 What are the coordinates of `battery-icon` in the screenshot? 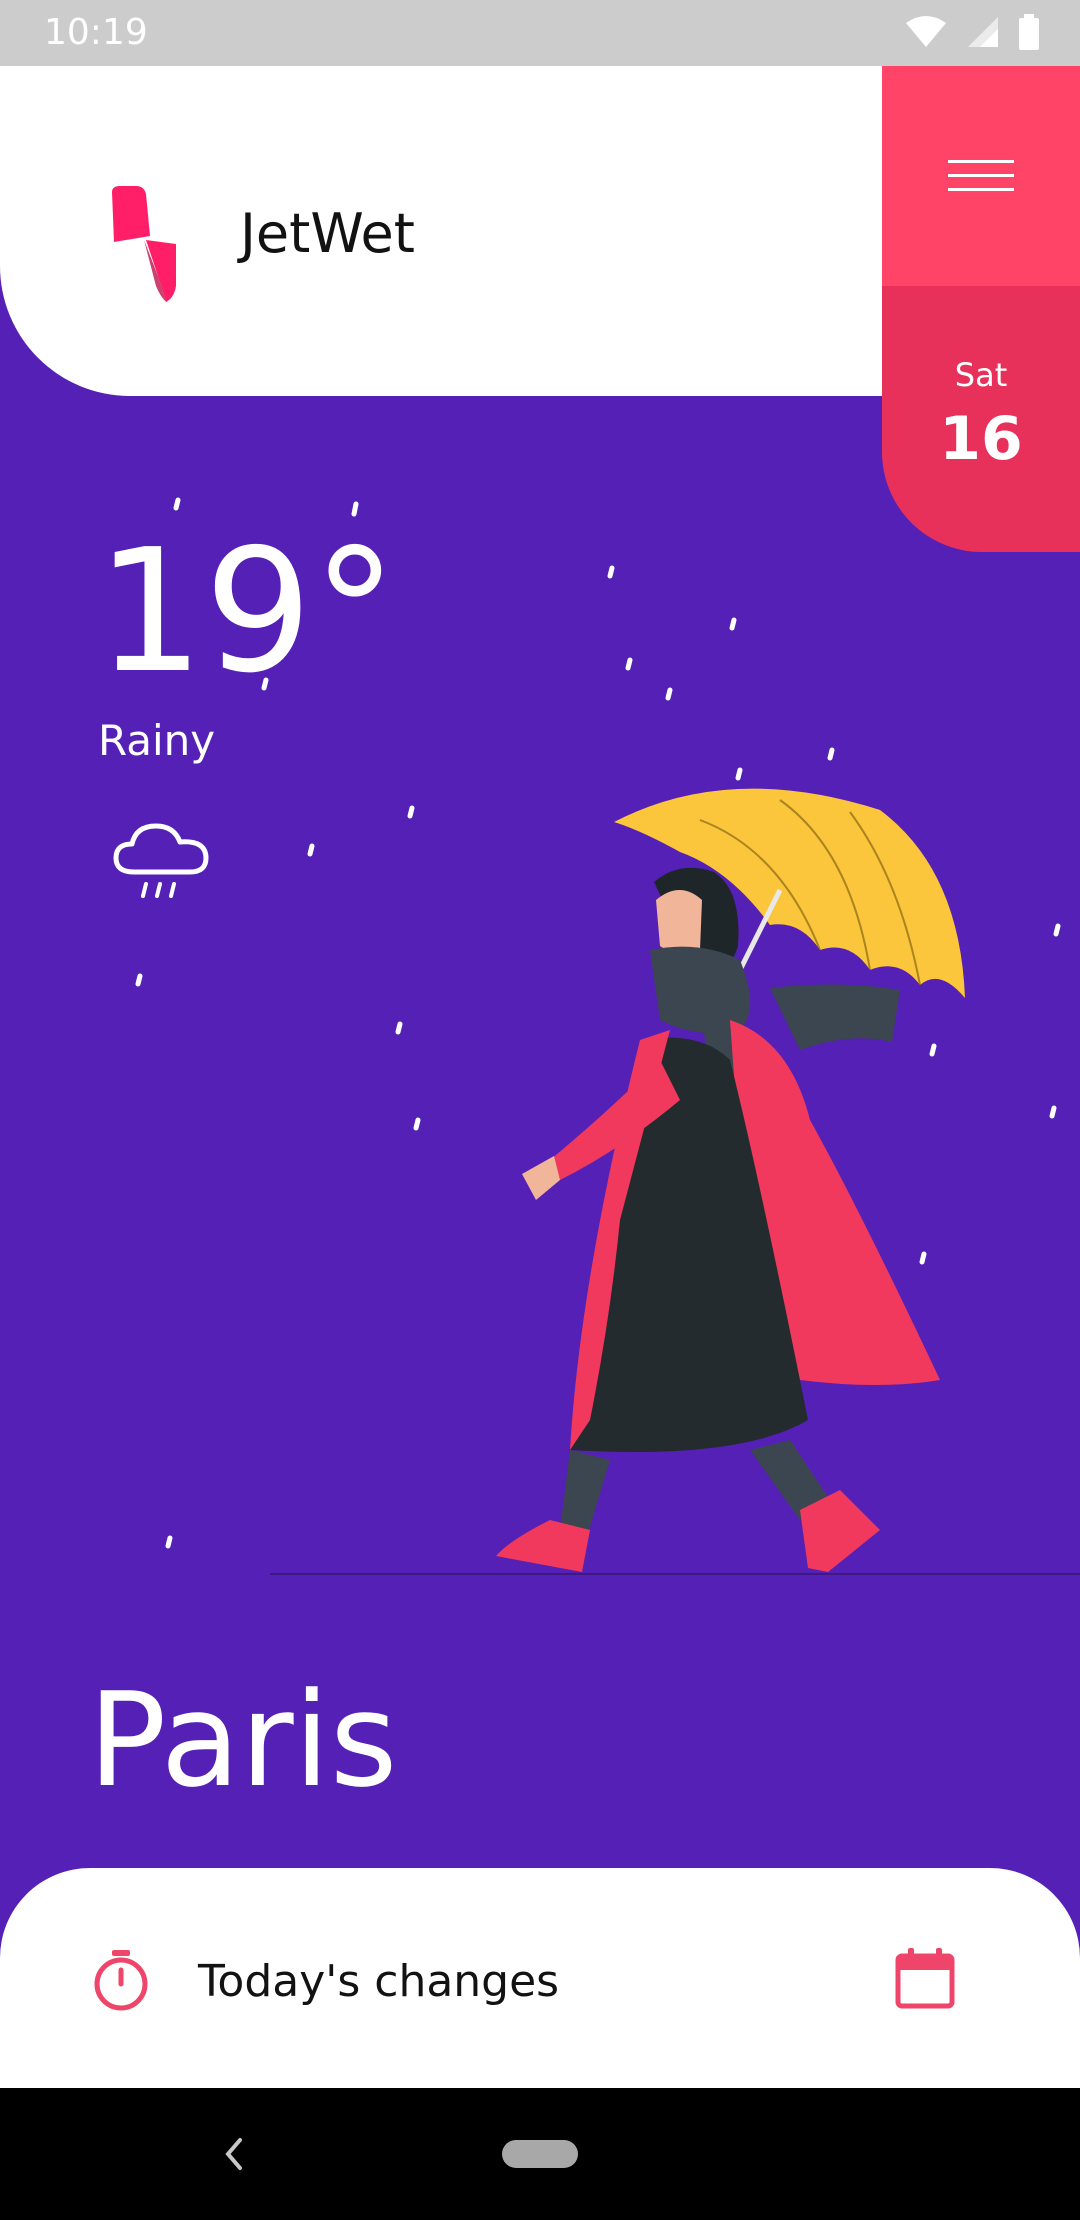 It's located at (1029, 32).